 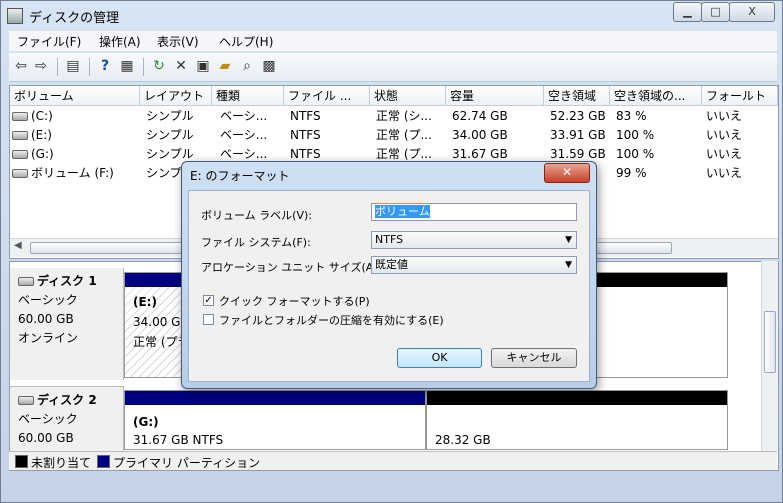 What do you see at coordinates (72, 173) in the screenshot?
I see `volume-name: ボリューム (F:)` at bounding box center [72, 173].